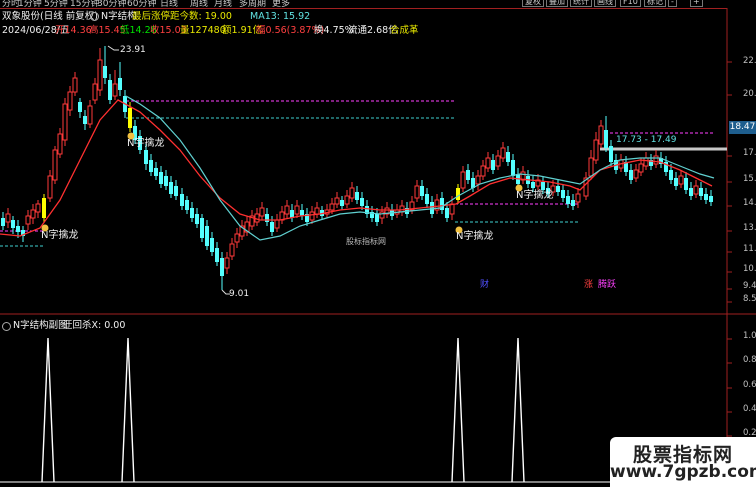  Describe the element at coordinates (749, 336) in the screenshot. I see `sub-axis-tick: 1.0` at that location.